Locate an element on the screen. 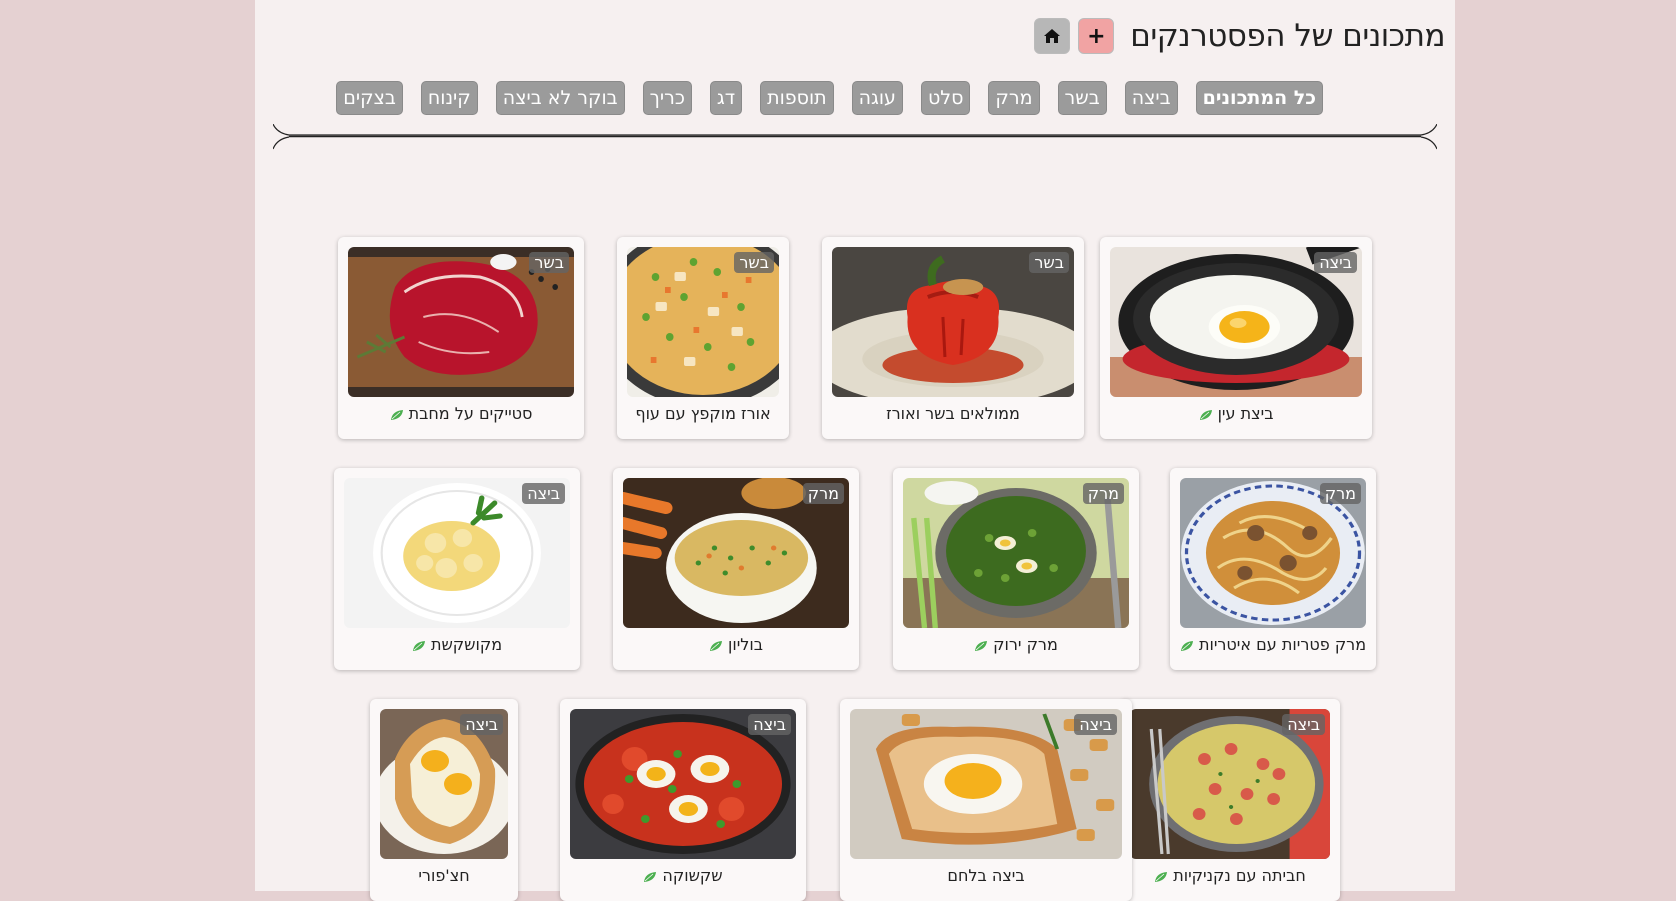  recipe-title: ביצת עין is located at coordinates (1245, 413).